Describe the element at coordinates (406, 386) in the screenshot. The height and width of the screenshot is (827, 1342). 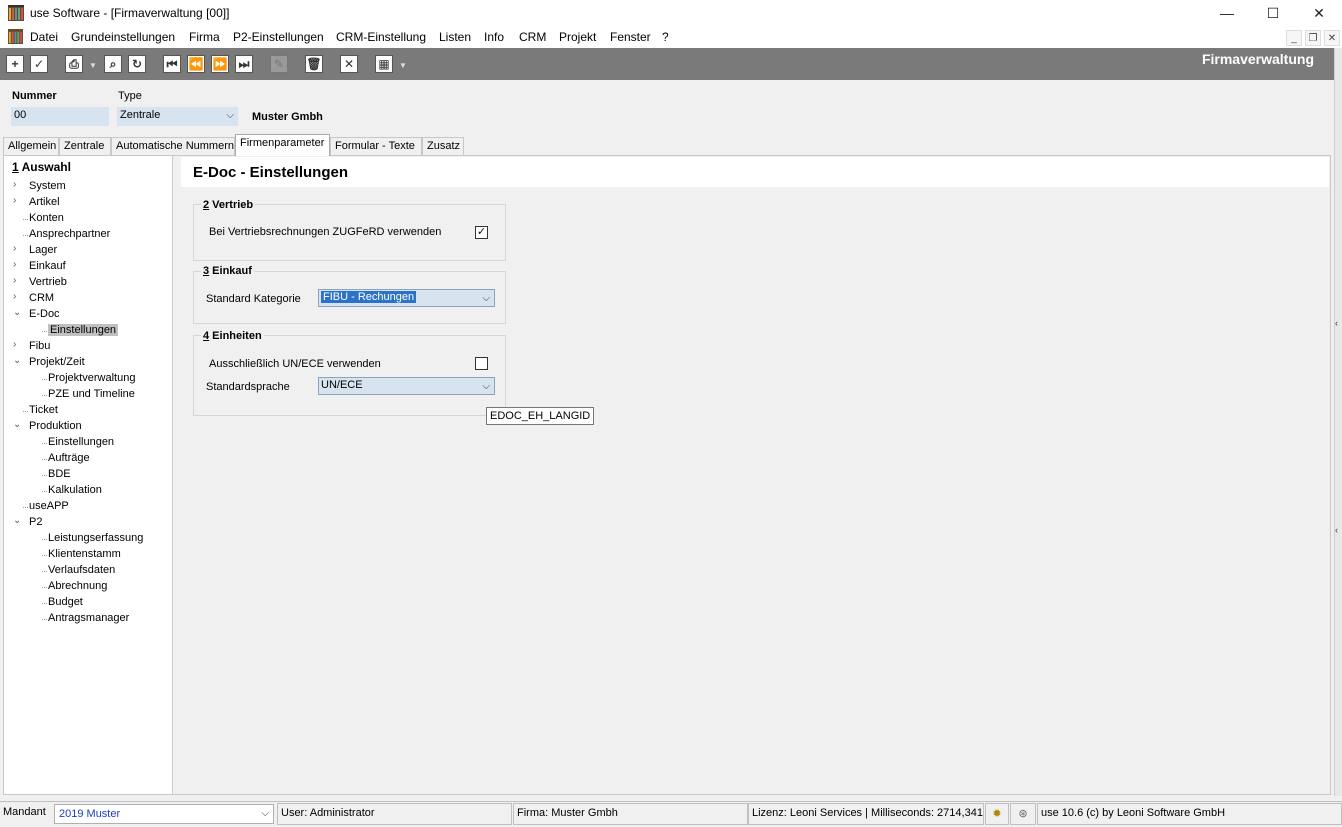
I see `sprache-select: UN/ECE ⌵` at that location.